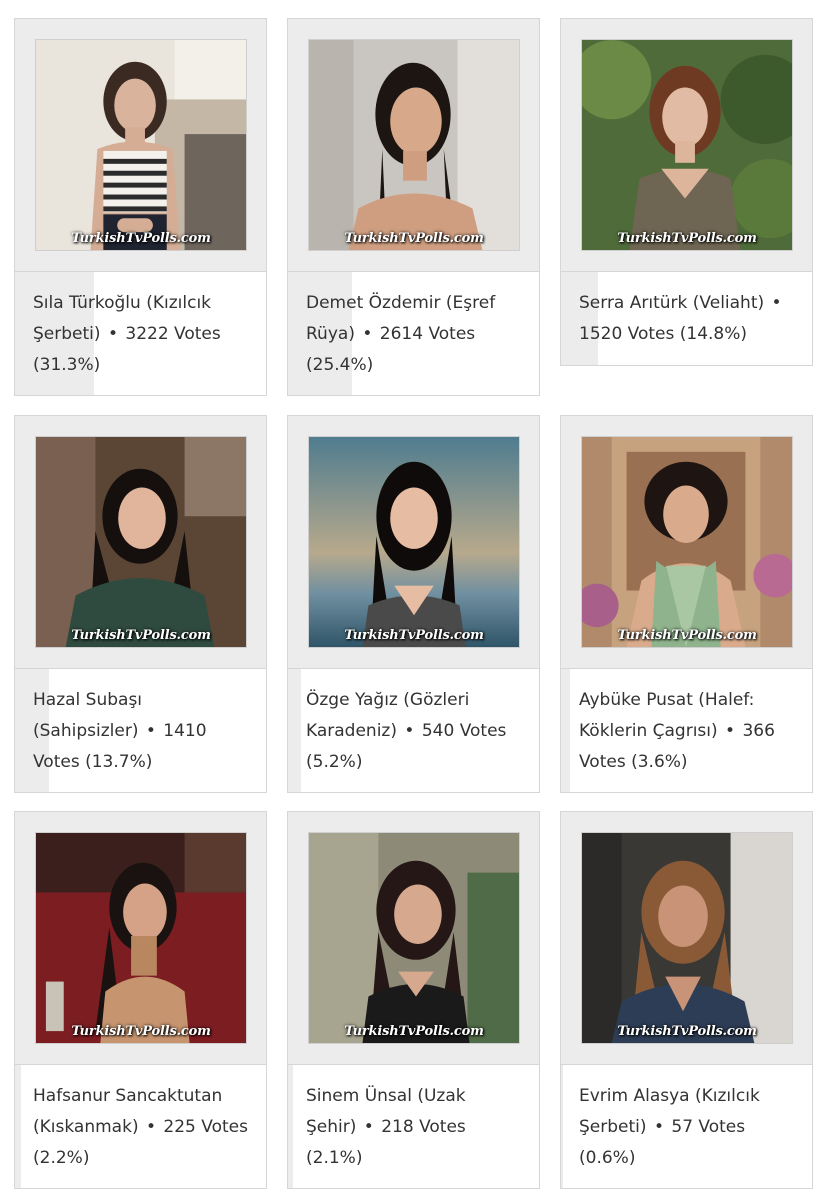 The image size is (829, 1200). I want to click on vote-percentage: (31.3%), so click(67, 365).